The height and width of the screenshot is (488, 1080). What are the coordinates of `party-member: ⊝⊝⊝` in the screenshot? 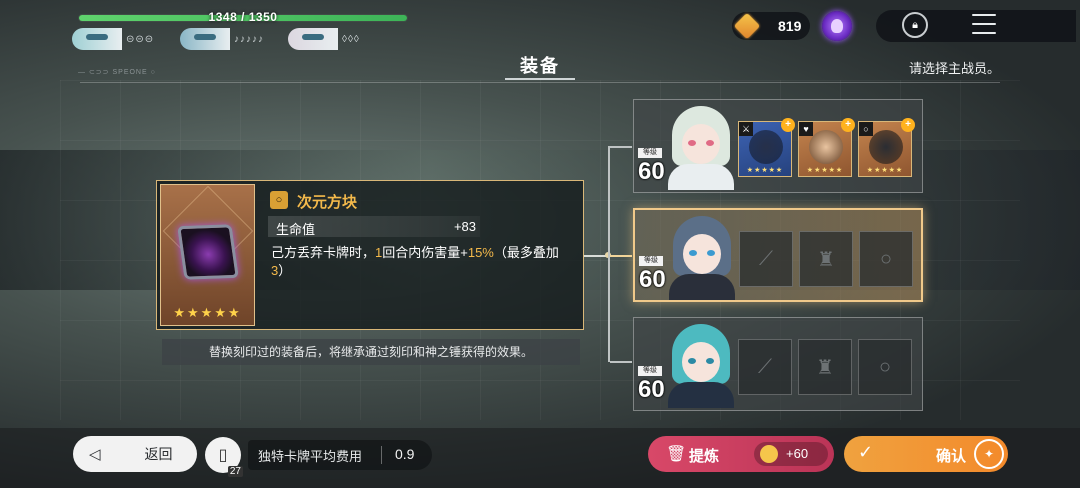 It's located at (113, 39).